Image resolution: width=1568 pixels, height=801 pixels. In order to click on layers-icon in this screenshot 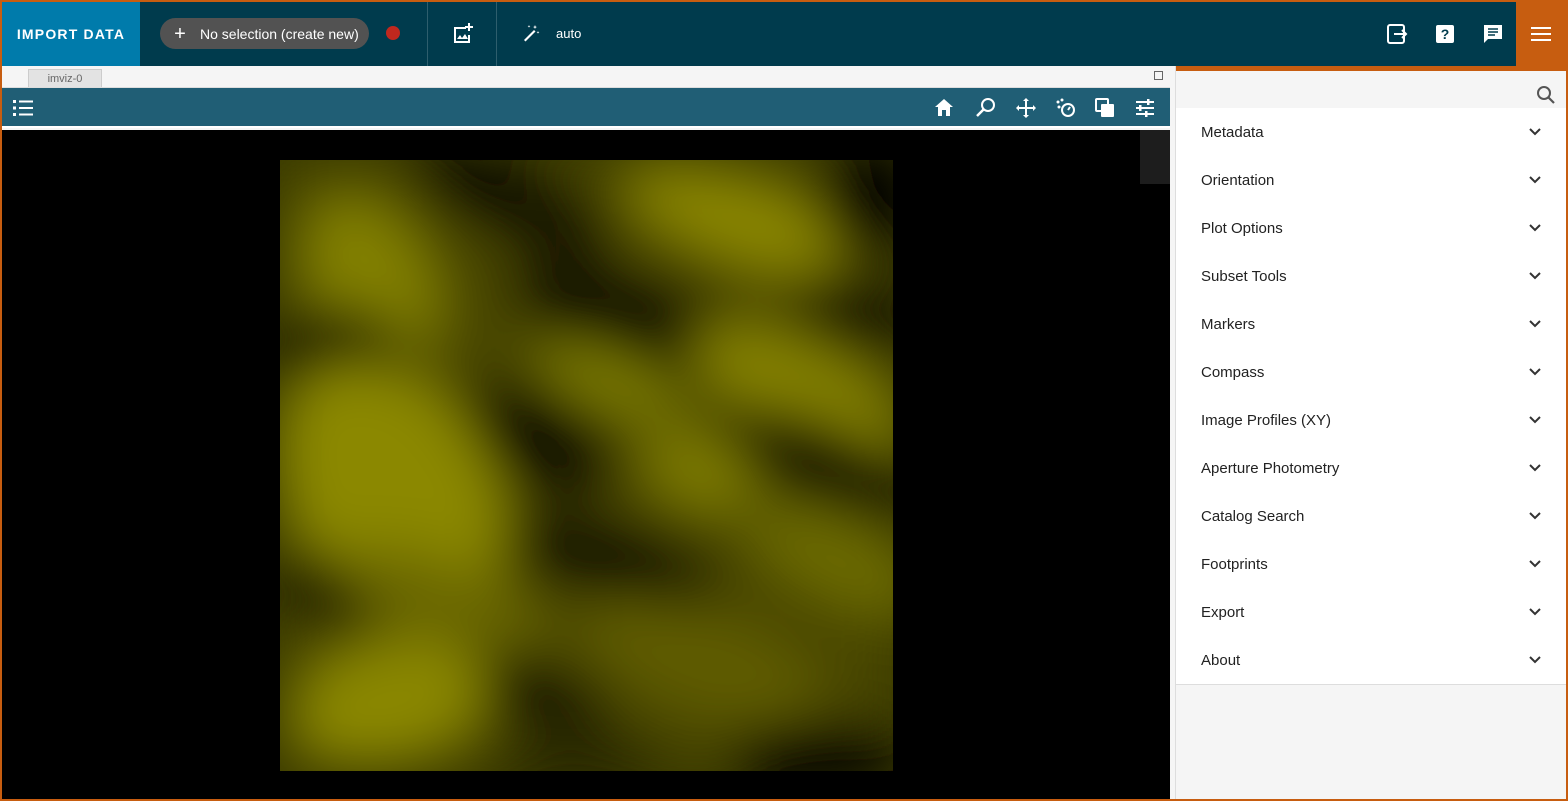, I will do `click(1105, 108)`.